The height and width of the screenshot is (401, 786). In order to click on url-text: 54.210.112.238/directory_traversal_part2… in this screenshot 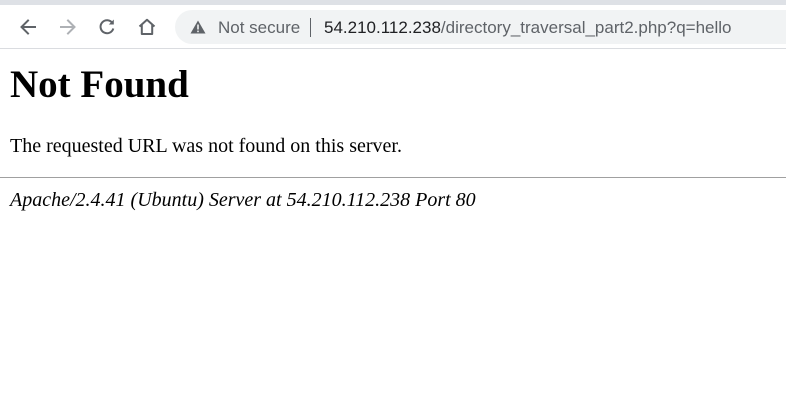, I will do `click(528, 28)`.